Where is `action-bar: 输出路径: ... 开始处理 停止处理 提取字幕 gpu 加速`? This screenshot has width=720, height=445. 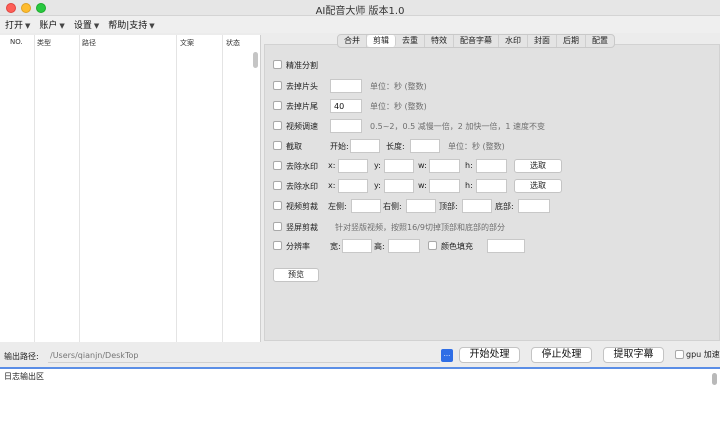
action-bar: 输出路径: ... 开始处理 停止处理 提取字幕 gpu 加速 is located at coordinates (360, 355).